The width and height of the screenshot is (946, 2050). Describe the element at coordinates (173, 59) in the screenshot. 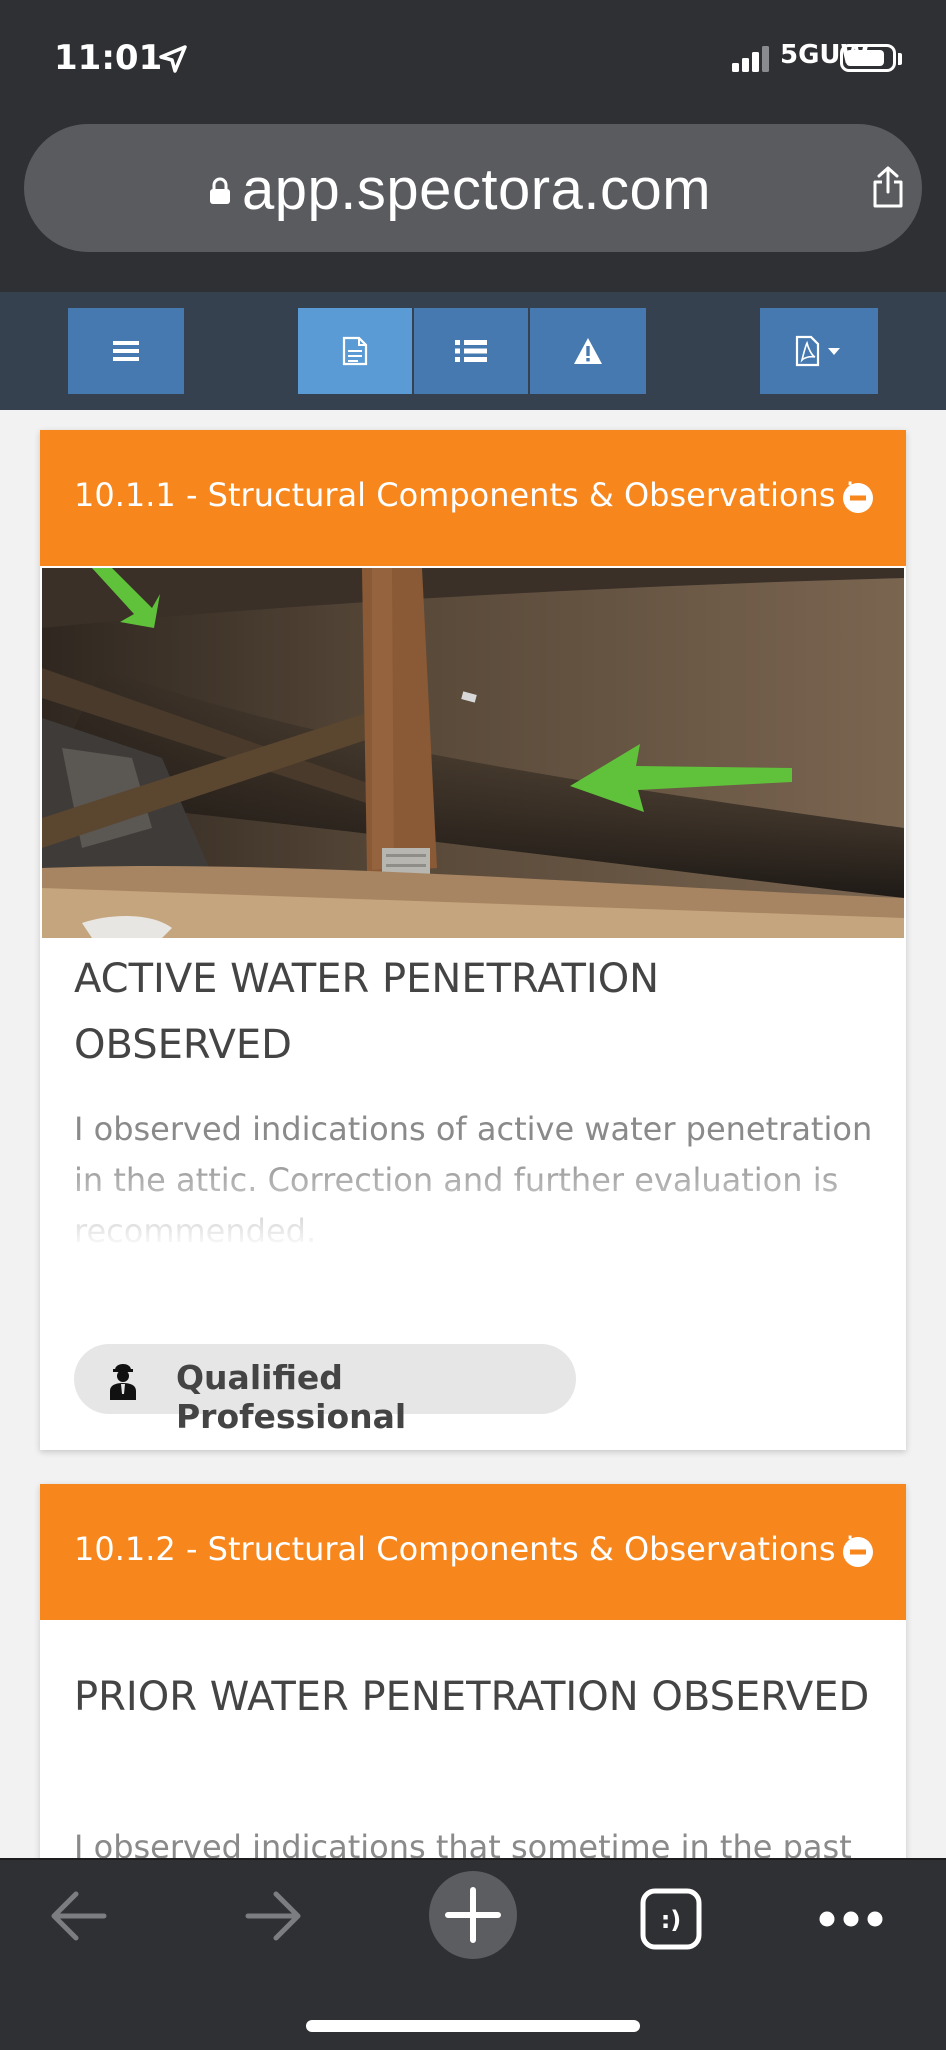

I see `location-arrow-icon` at that location.